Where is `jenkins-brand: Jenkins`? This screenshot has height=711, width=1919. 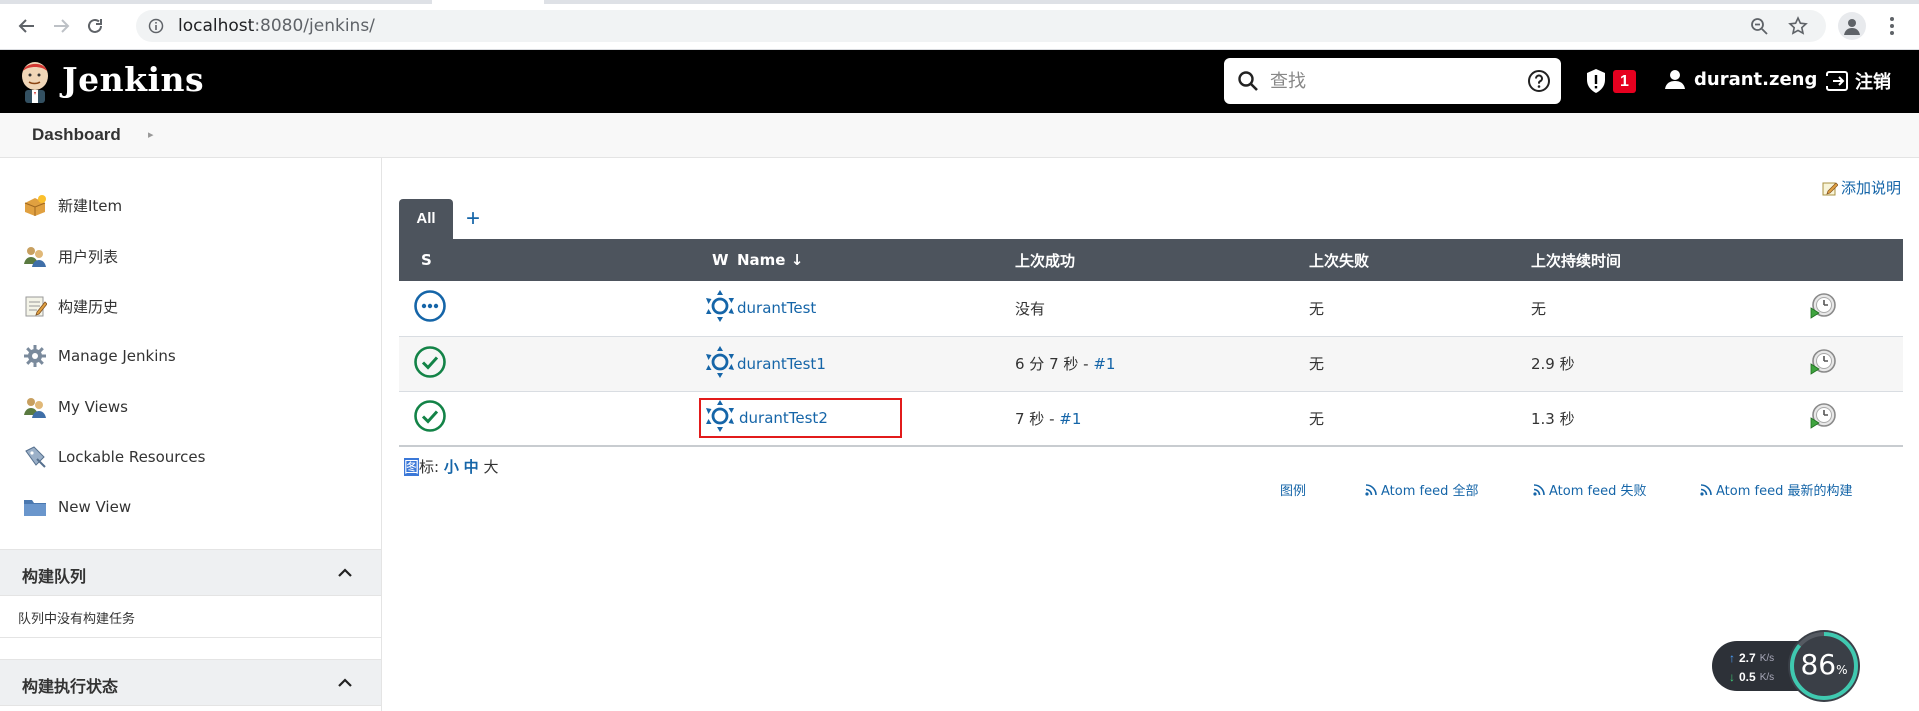 jenkins-brand: Jenkins is located at coordinates (133, 79).